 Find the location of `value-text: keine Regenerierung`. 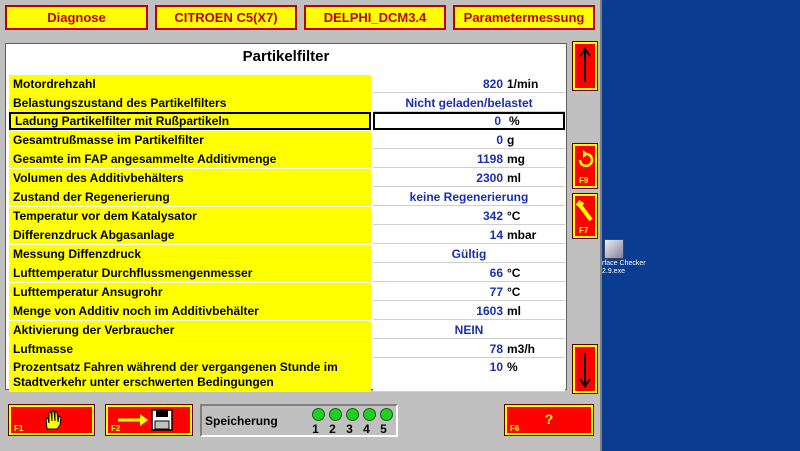

value-text: keine Regenerierung is located at coordinates (469, 197).